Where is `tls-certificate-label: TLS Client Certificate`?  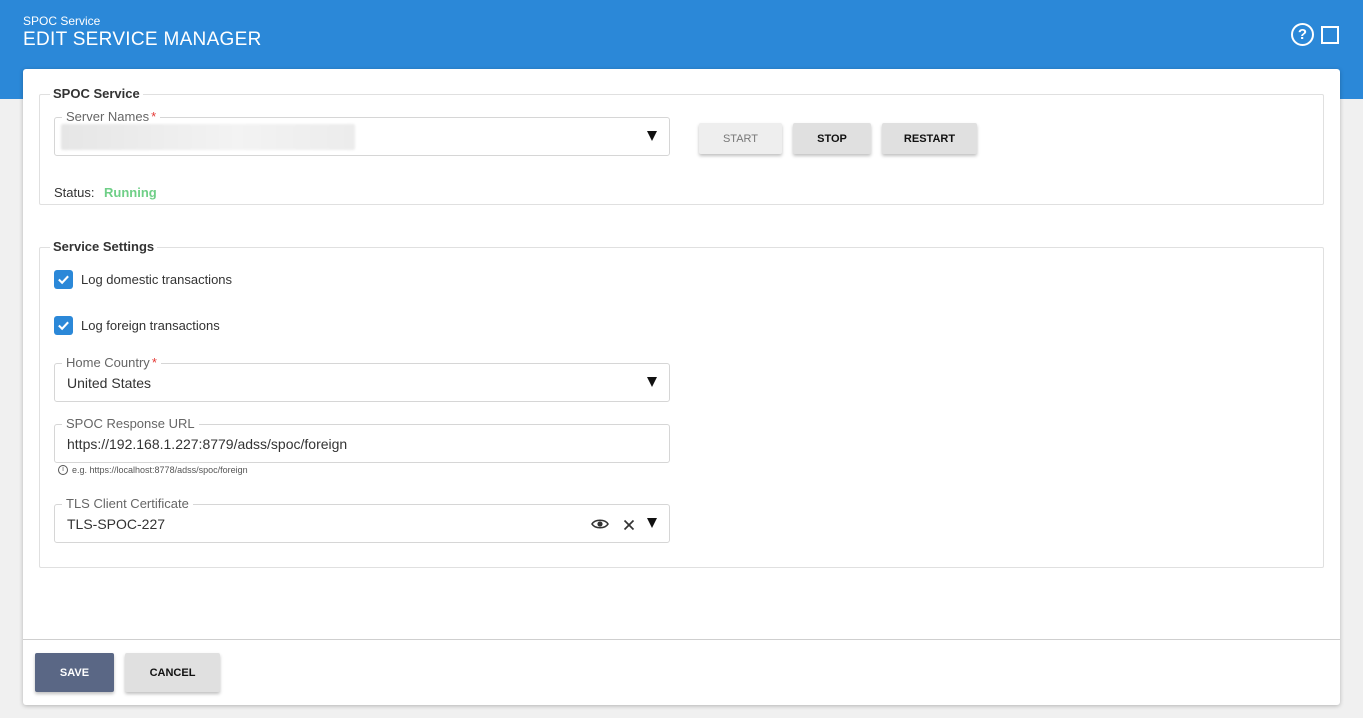
tls-certificate-label: TLS Client Certificate is located at coordinates (127, 504).